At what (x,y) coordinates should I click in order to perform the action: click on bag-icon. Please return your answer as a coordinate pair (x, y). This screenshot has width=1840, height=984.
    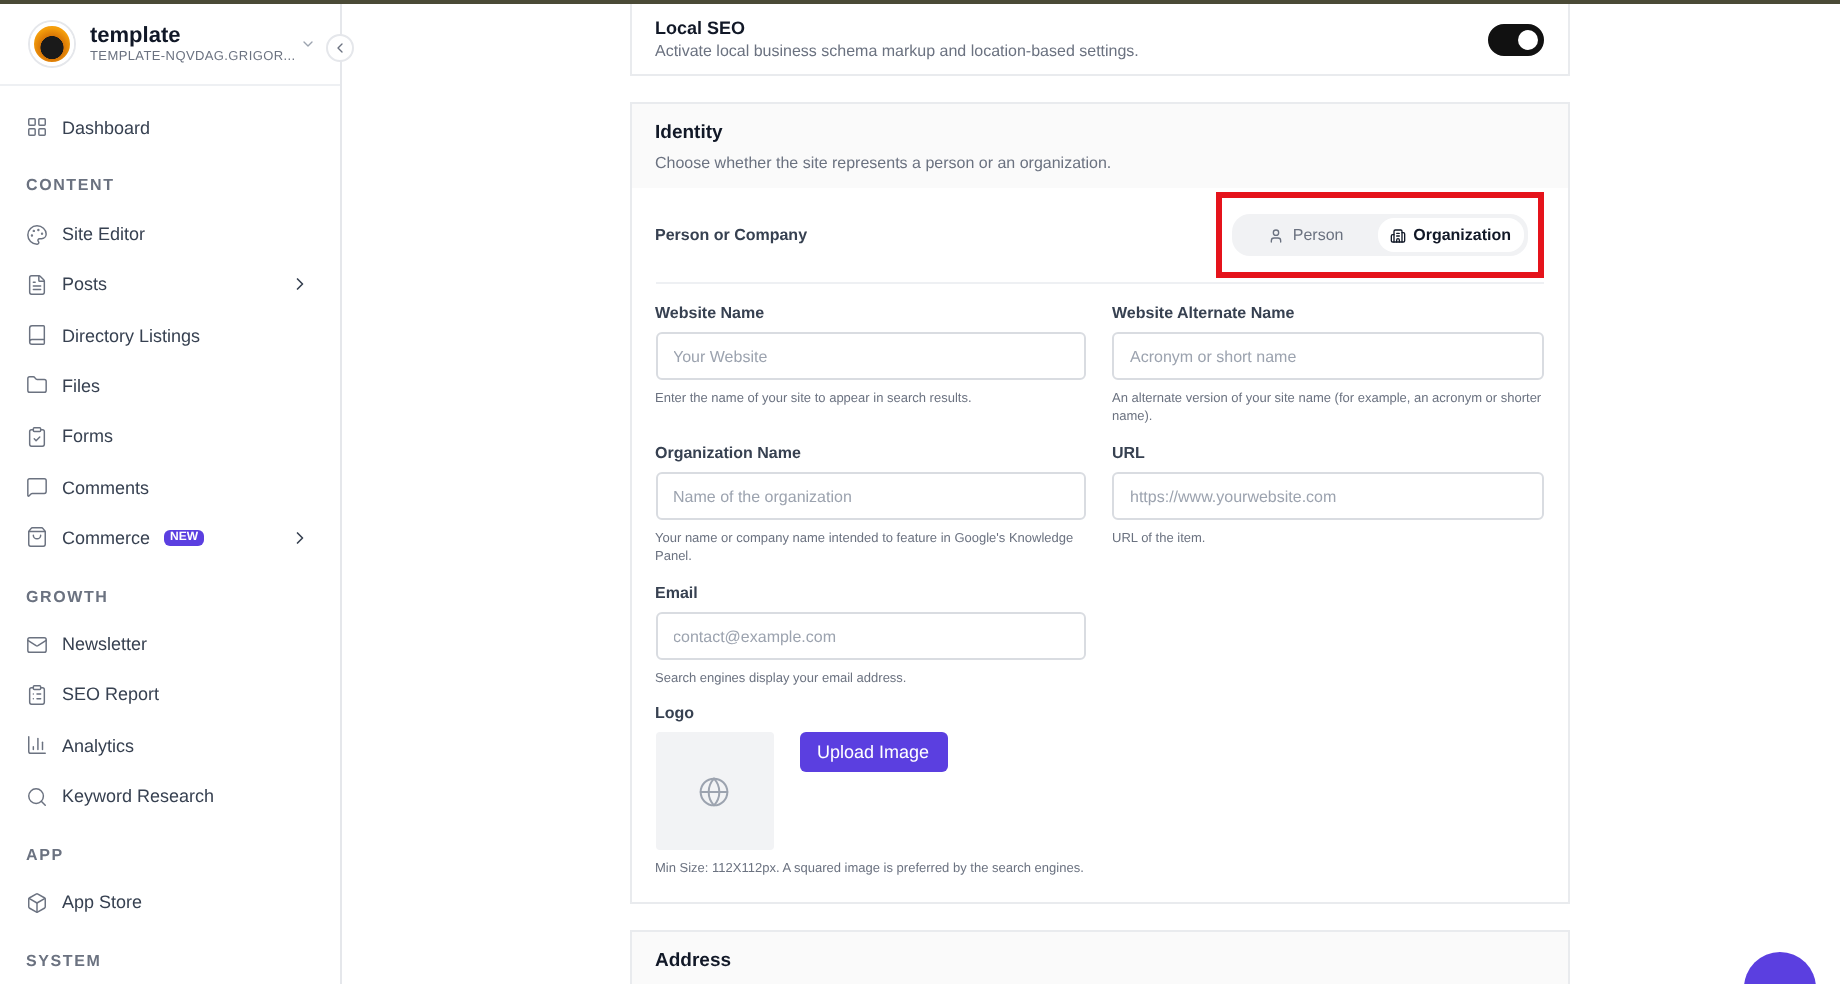
    Looking at the image, I should click on (37, 537).